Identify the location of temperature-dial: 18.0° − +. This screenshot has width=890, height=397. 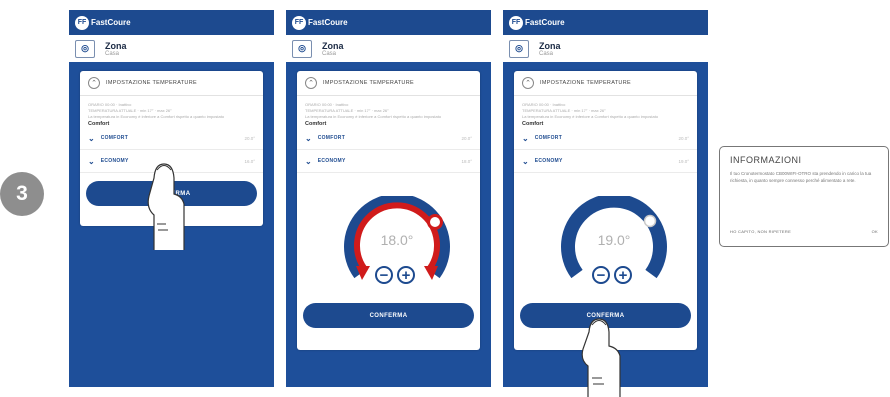
(397, 242).